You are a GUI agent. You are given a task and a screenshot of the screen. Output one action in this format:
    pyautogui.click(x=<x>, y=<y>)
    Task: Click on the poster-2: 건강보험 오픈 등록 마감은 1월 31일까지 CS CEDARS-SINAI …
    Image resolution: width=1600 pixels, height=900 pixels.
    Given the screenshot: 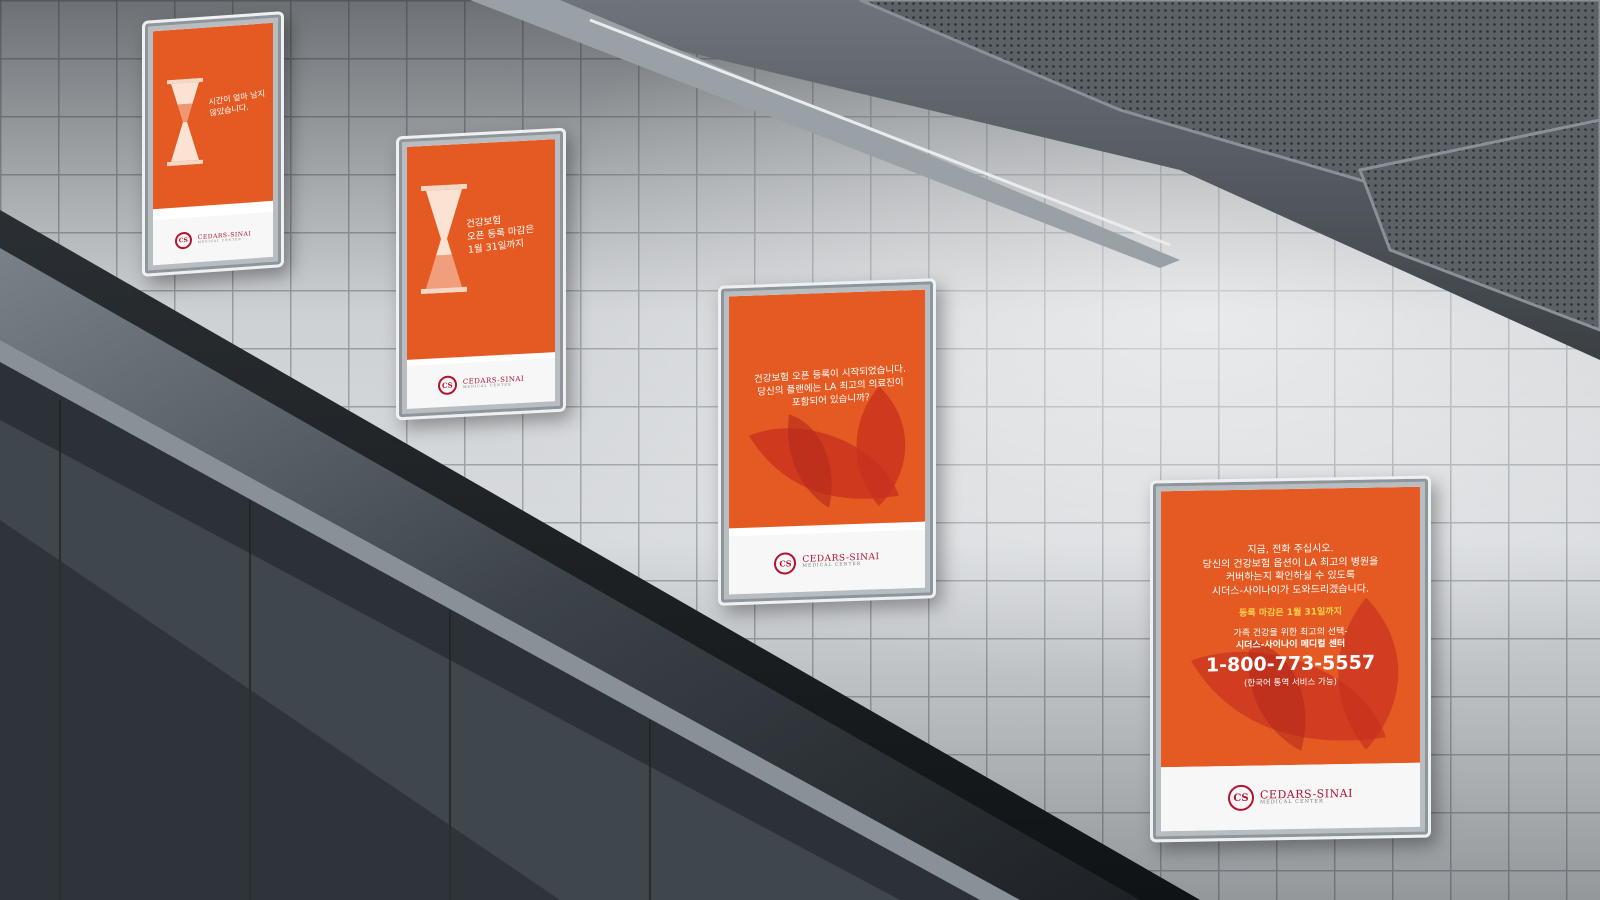 What is the action you would take?
    pyautogui.click(x=481, y=274)
    